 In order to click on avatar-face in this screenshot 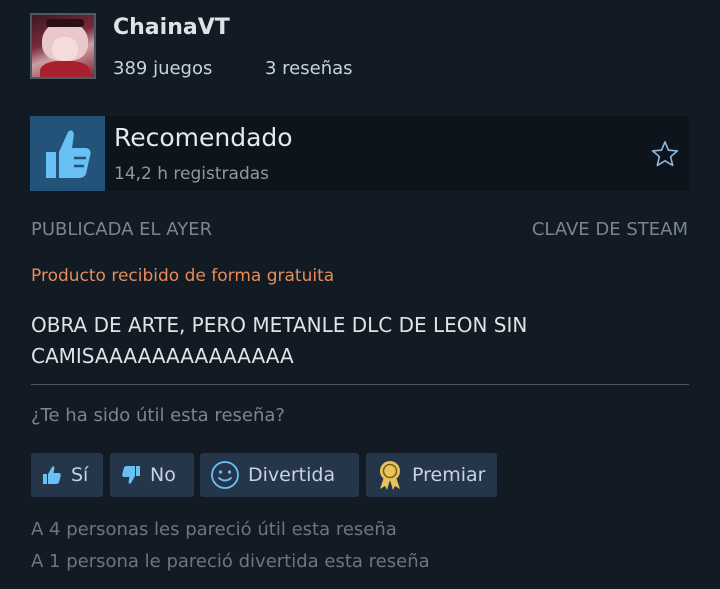, I will do `click(65, 49)`.